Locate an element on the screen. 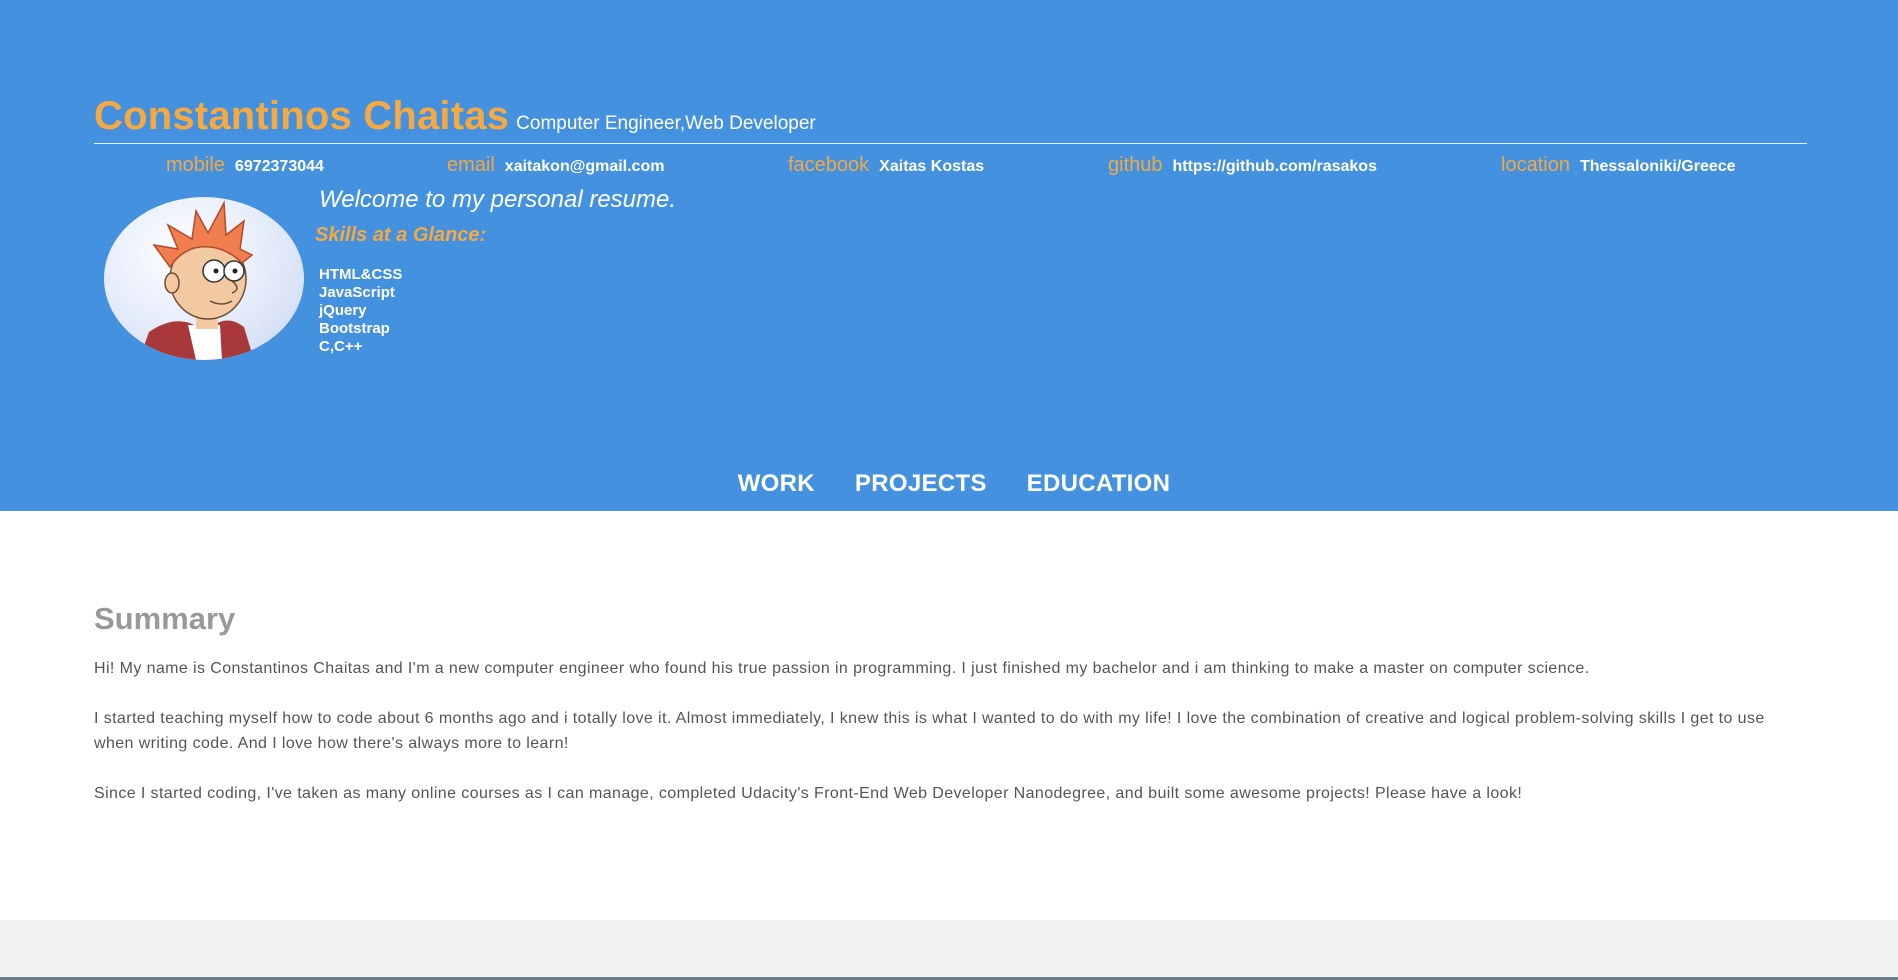  skill-item: Bootstrap is located at coordinates (354, 328).